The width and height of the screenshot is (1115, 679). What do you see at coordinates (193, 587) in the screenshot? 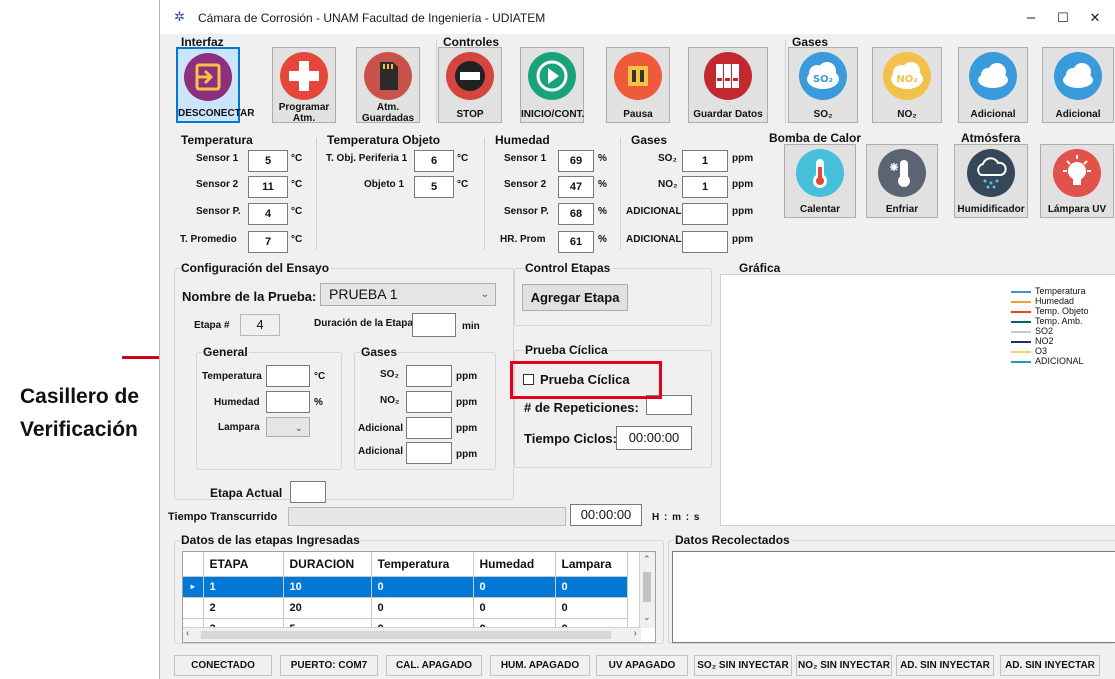
I see `row-header-cell: ▸` at bounding box center [193, 587].